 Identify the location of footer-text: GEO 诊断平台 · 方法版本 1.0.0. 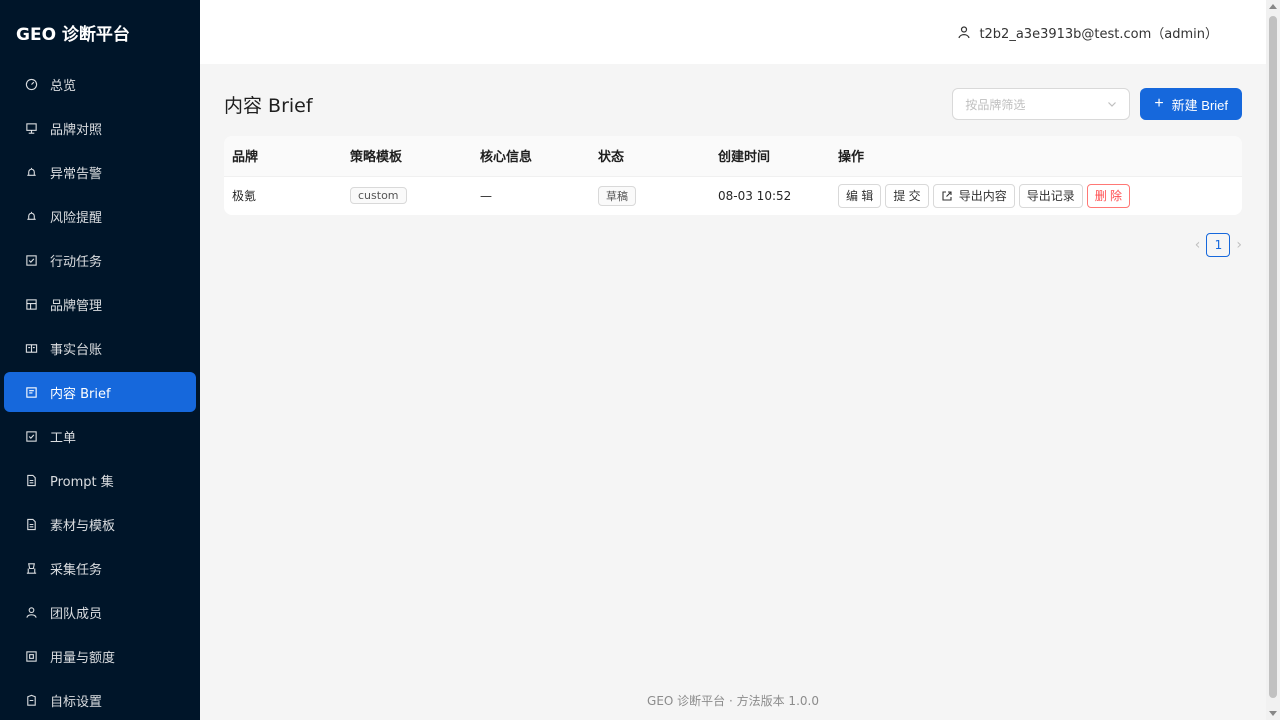
(733, 701).